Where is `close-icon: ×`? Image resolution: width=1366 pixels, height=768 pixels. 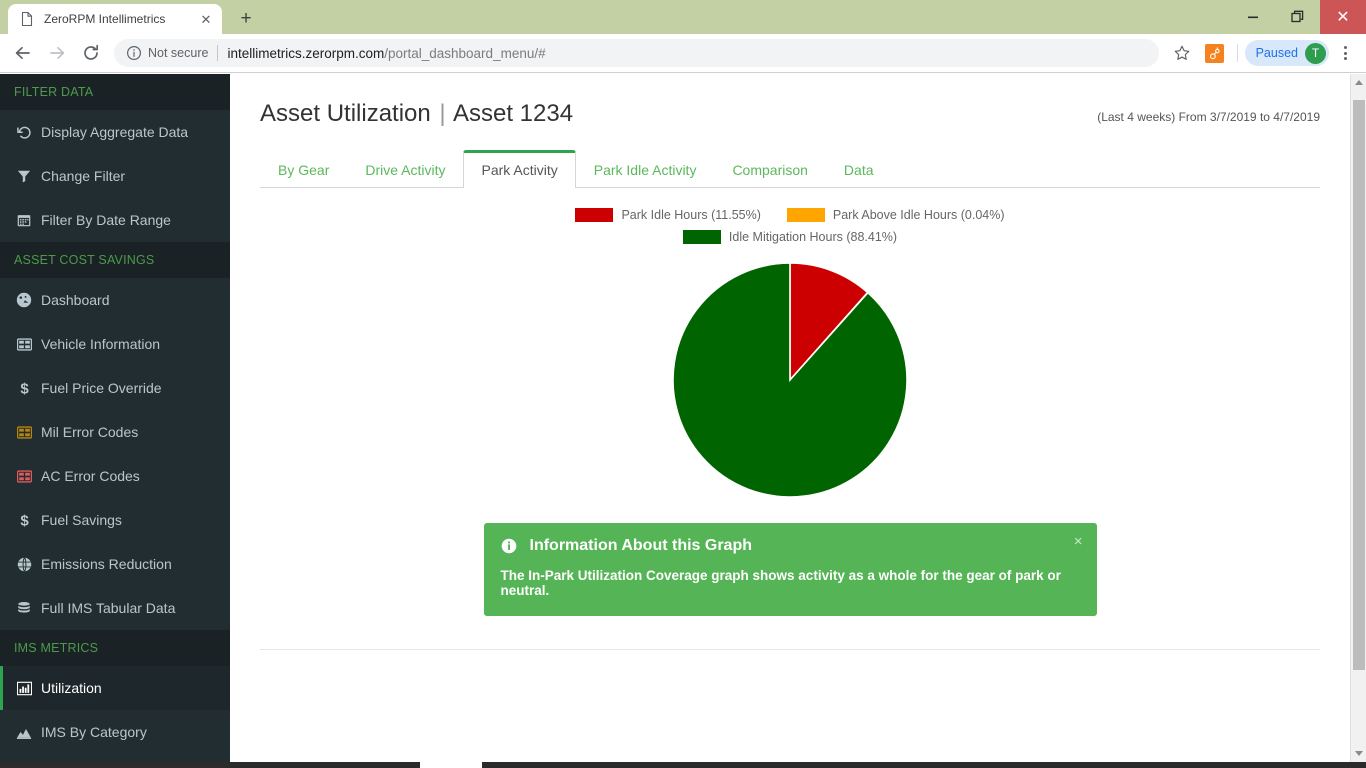
close-icon: × is located at coordinates (1078, 541).